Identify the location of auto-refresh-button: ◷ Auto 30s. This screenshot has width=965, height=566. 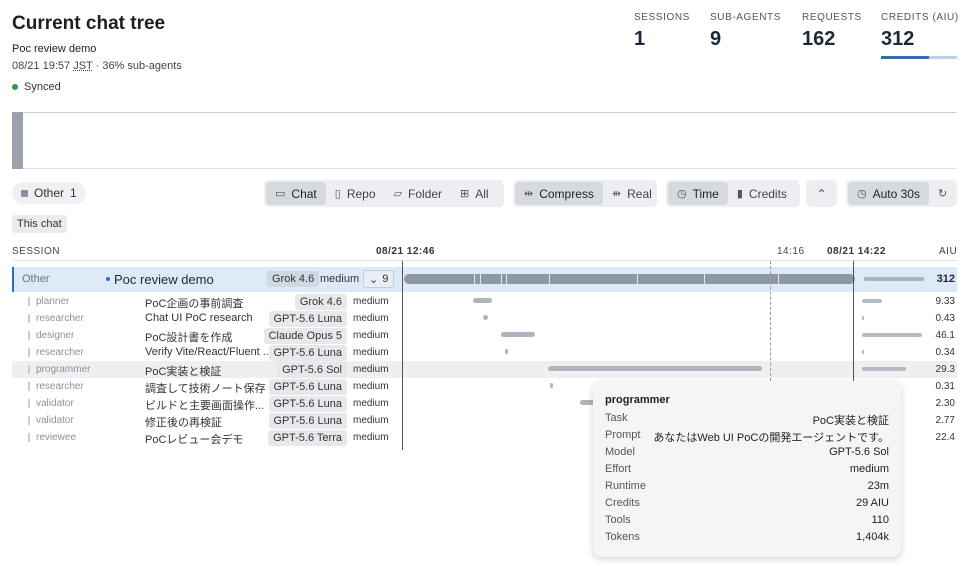
(888, 193).